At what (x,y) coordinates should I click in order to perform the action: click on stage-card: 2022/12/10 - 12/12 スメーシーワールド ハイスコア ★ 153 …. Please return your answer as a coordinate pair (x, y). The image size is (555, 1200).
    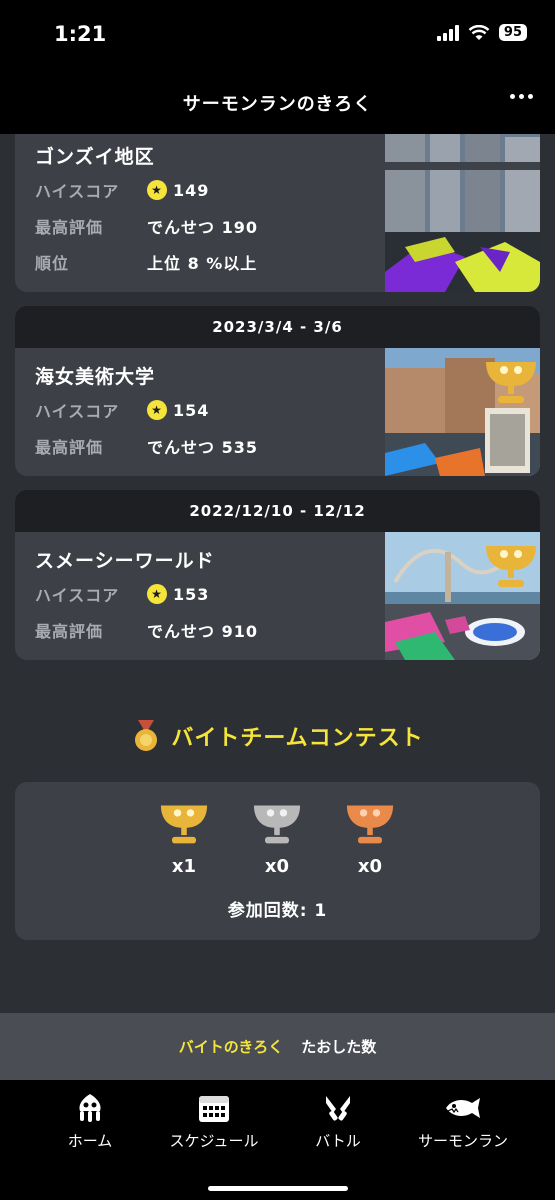
    Looking at the image, I should click on (277, 575).